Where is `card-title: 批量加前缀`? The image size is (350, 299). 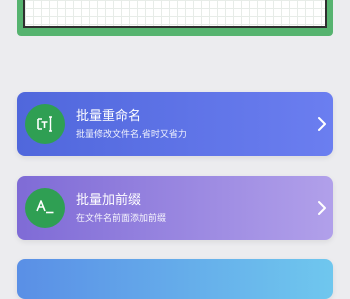
card-title: 批量加前缀 is located at coordinates (109, 200).